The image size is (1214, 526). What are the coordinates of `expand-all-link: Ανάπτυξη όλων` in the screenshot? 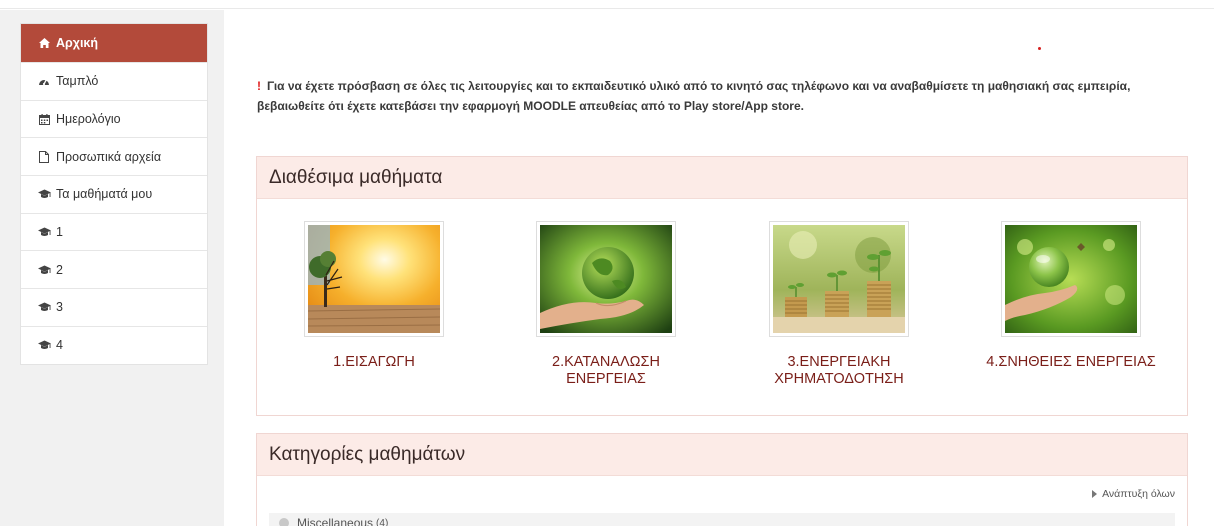 It's located at (1133, 494).